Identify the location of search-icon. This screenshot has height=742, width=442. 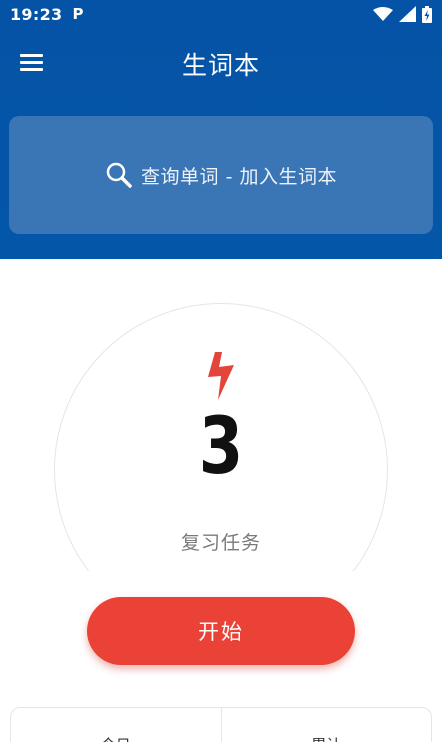
(119, 175).